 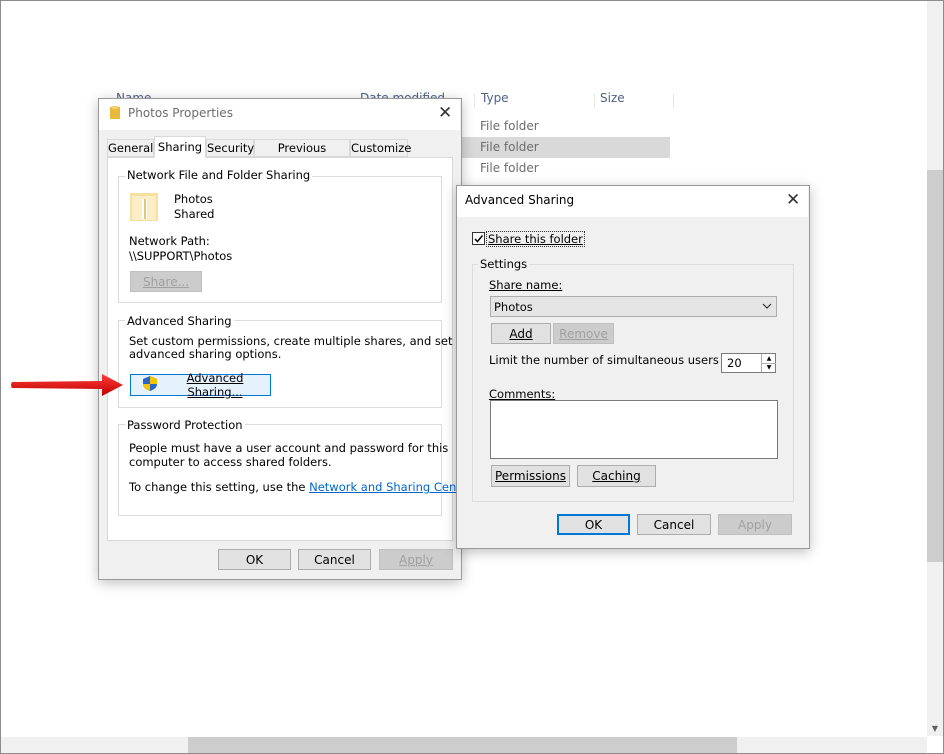 I want to click on properties-apply-button: Apply, so click(x=416, y=559).